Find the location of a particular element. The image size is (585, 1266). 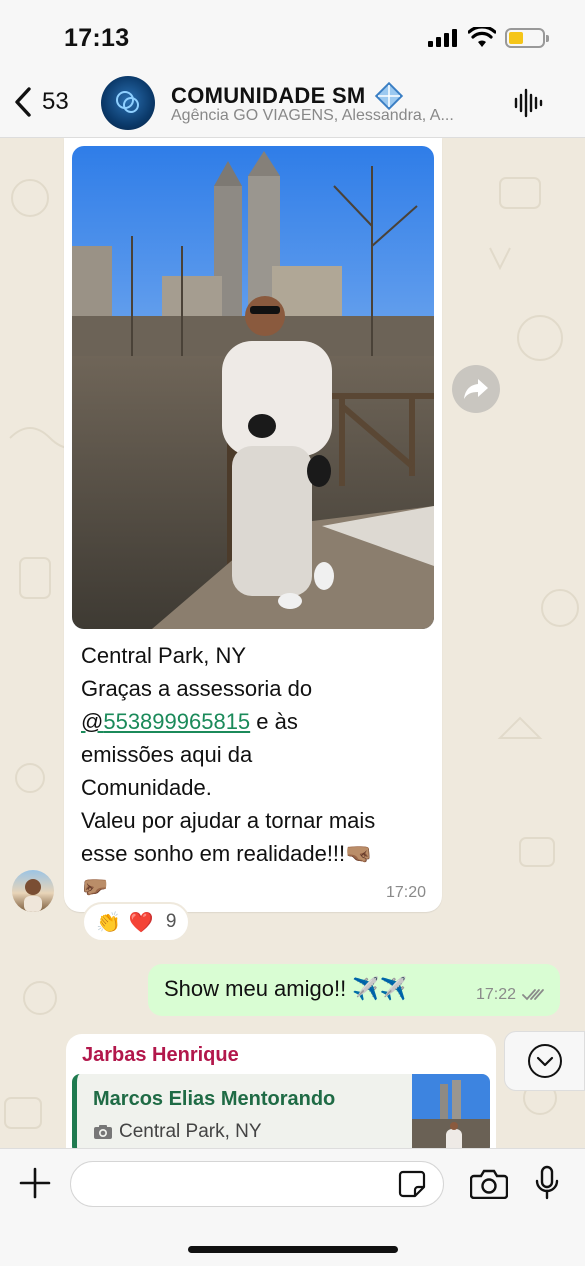

status-bar: 17:13 is located at coordinates (292, 38).